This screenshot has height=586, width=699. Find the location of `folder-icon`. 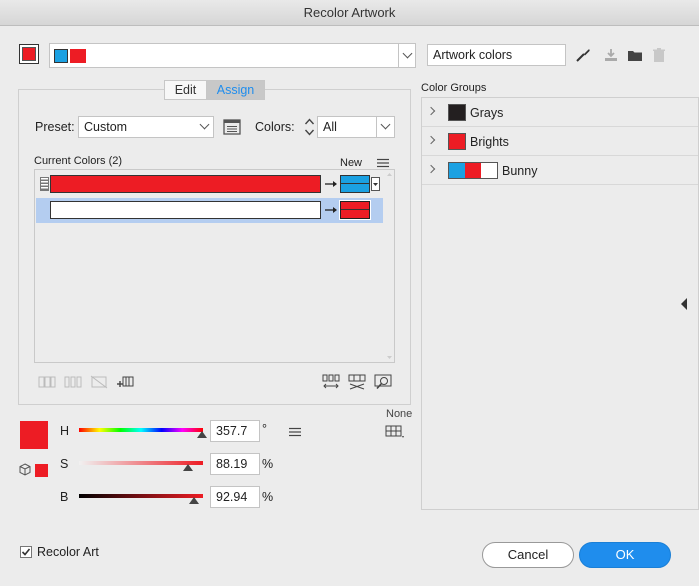

folder-icon is located at coordinates (635, 55).